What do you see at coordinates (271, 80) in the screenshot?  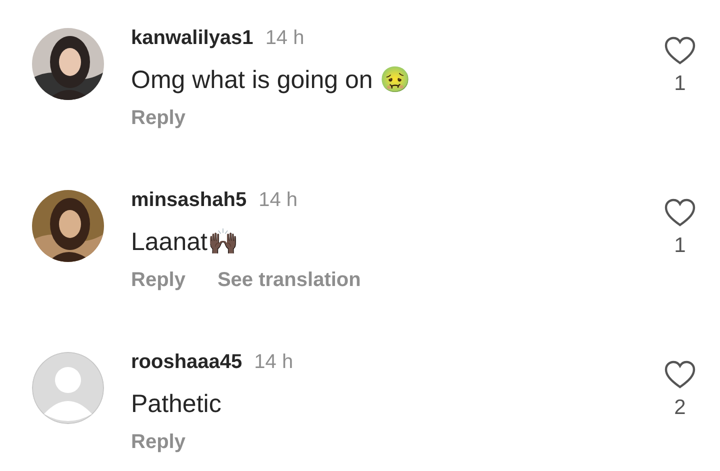 I see `comment-text: Omg what is going on 🤢` at bounding box center [271, 80].